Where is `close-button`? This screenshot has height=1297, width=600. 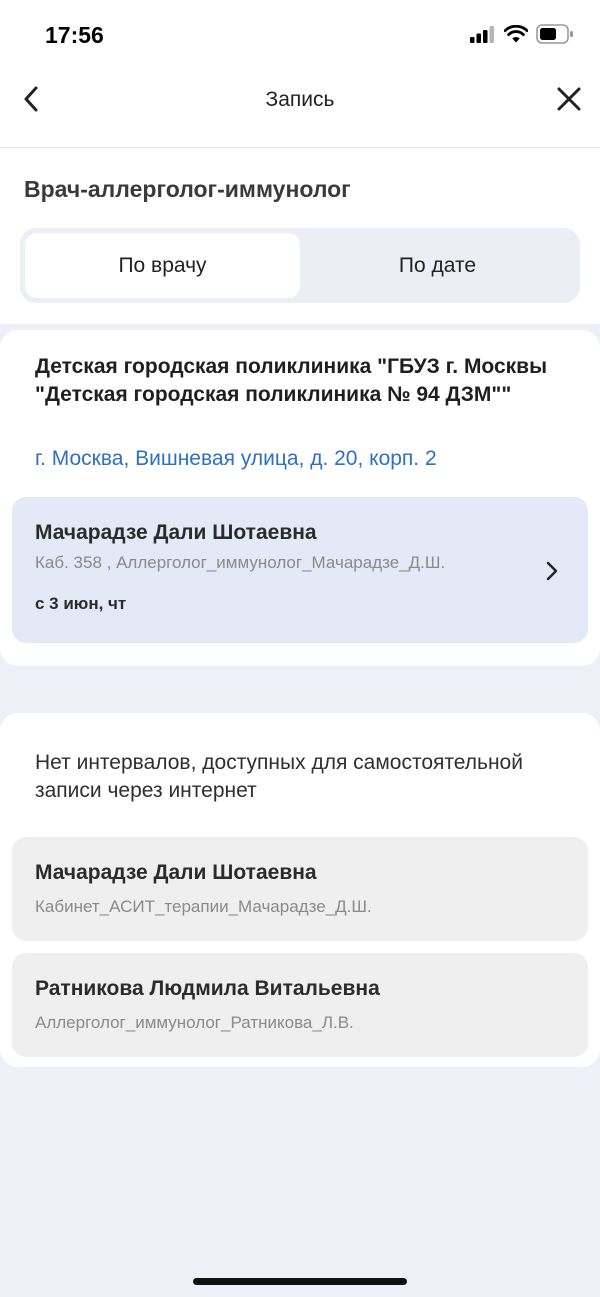
close-button is located at coordinates (569, 101).